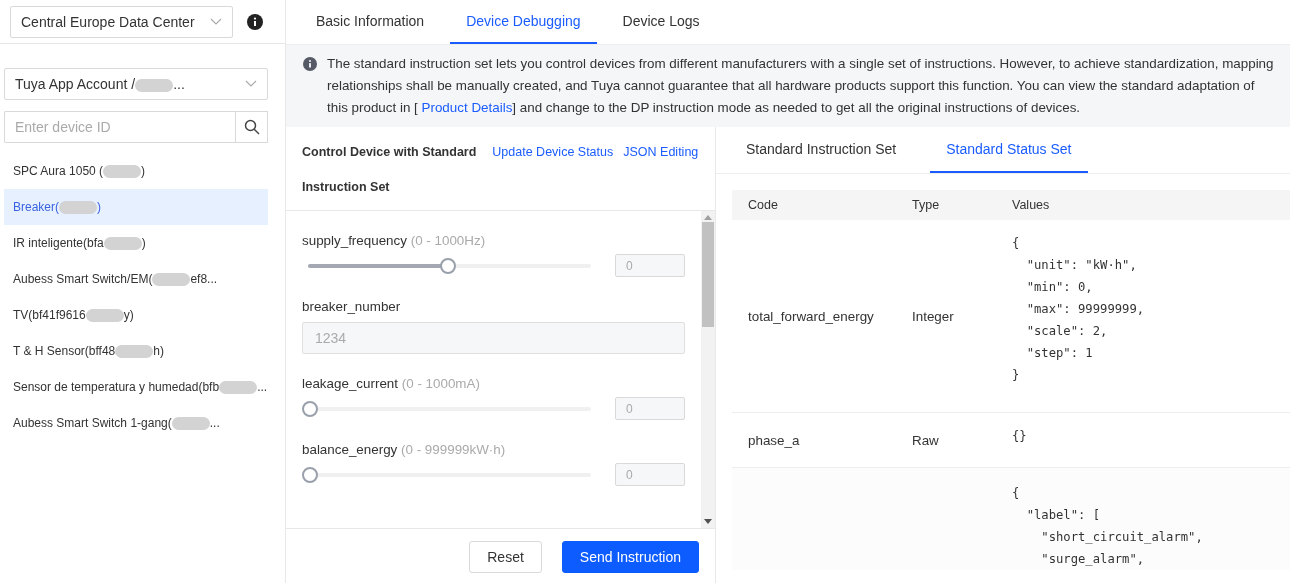  I want to click on column-header: Type, so click(946, 205).